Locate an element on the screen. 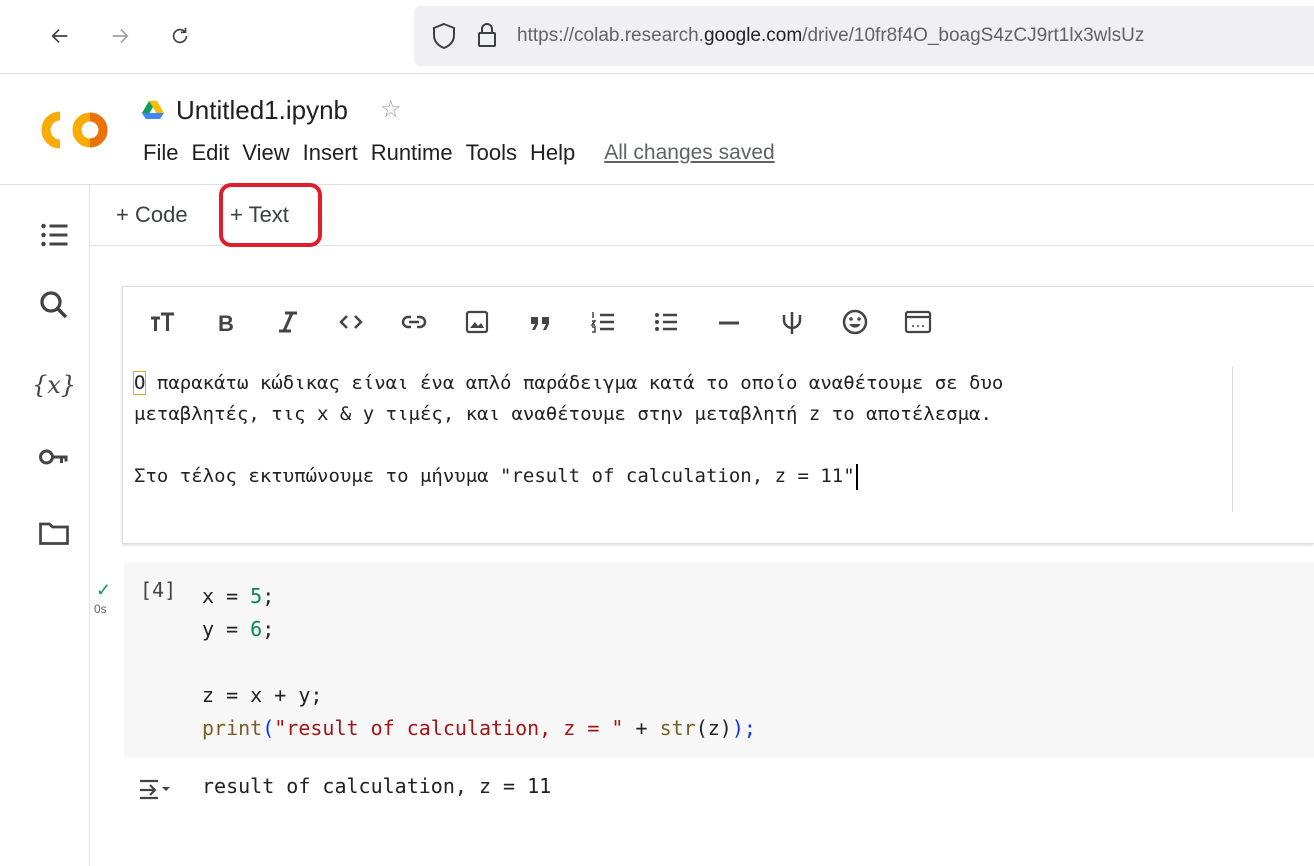 This screenshot has height=866, width=1314. google-drive-icon is located at coordinates (153, 110).